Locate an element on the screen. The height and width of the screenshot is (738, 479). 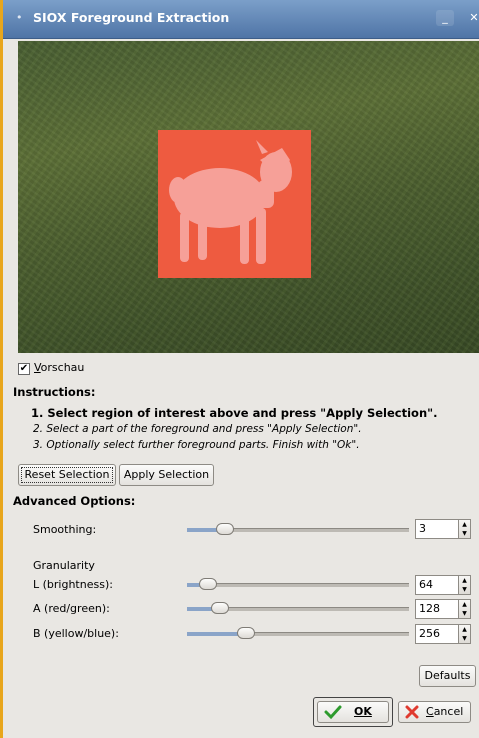
smoothing-value-field: 3 is located at coordinates (437, 529).